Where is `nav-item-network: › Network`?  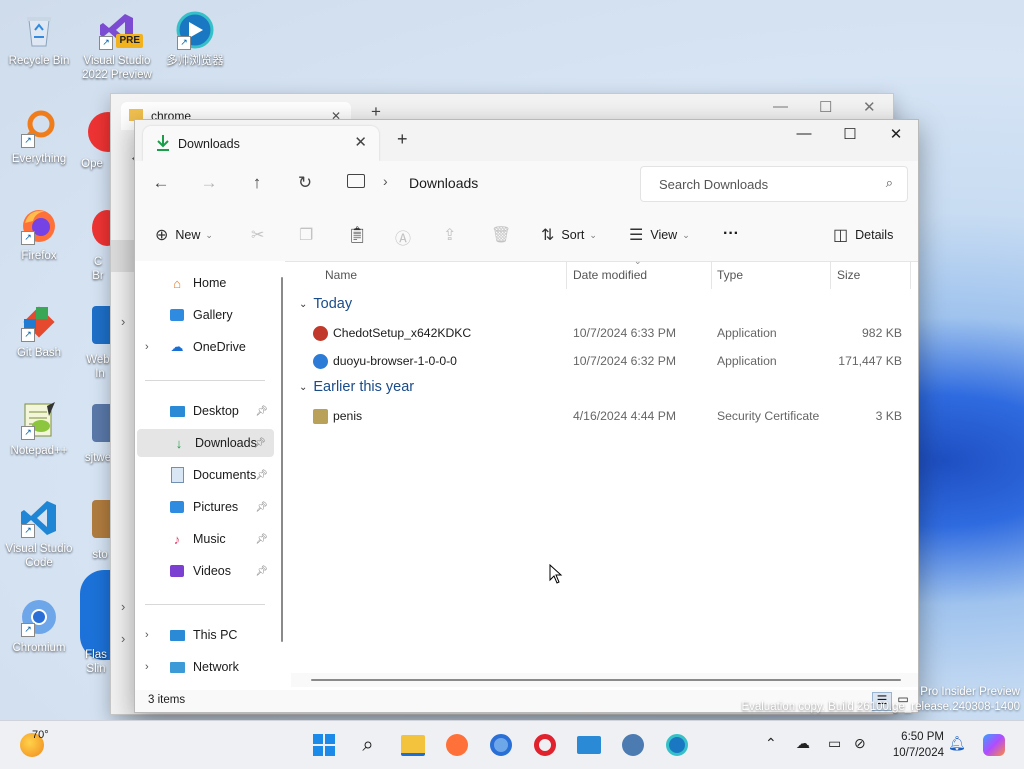 nav-item-network: › Network is located at coordinates (205, 667).